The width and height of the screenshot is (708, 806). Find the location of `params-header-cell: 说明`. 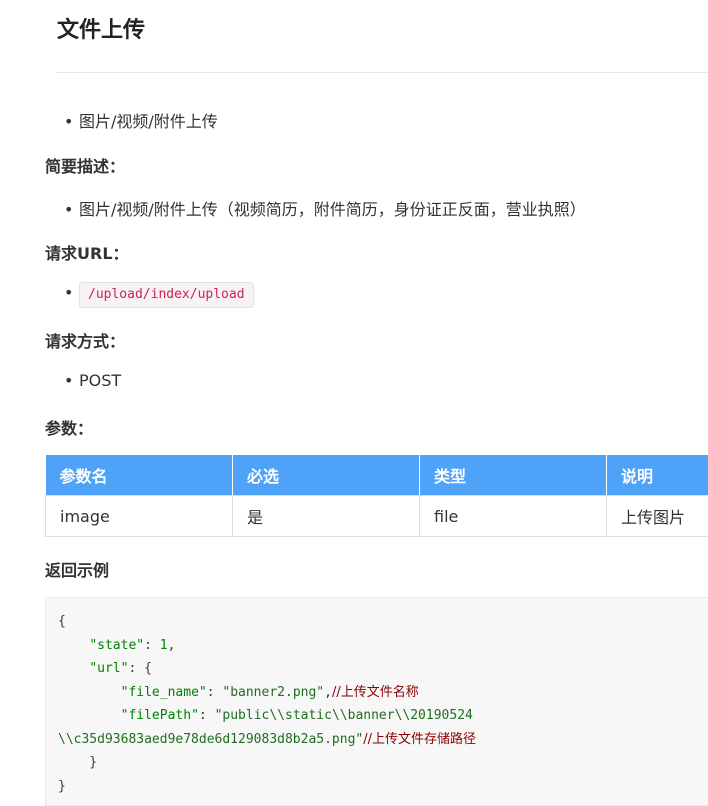

params-header-cell: 说明 is located at coordinates (657, 475).